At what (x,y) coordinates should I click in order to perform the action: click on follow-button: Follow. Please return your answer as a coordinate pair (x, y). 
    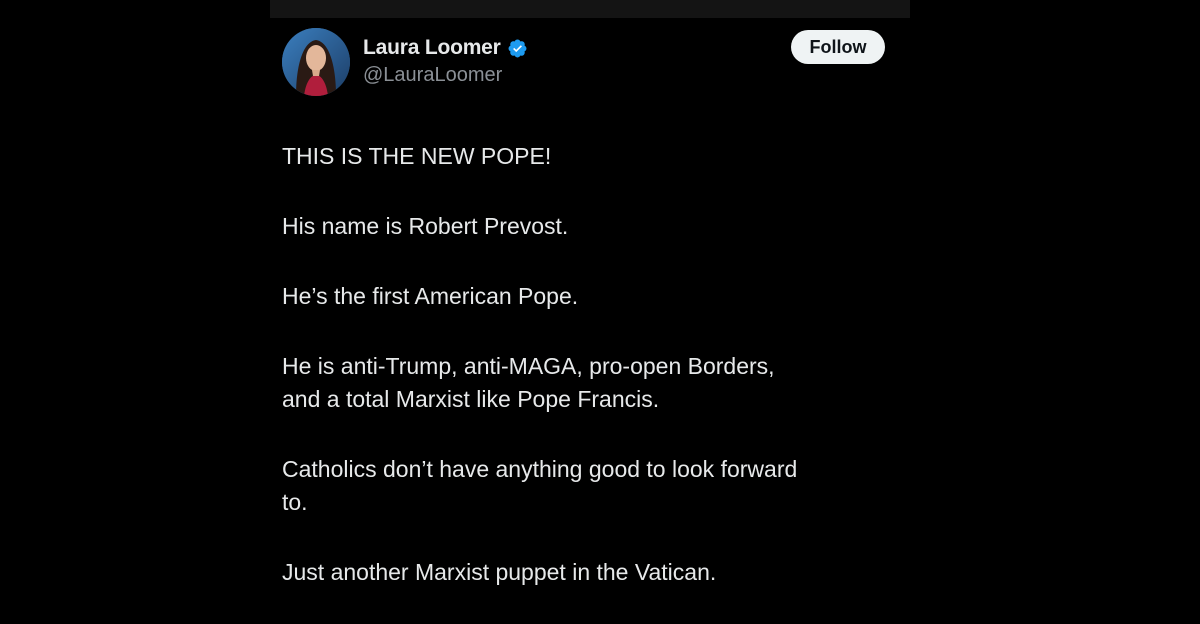
    Looking at the image, I should click on (838, 47).